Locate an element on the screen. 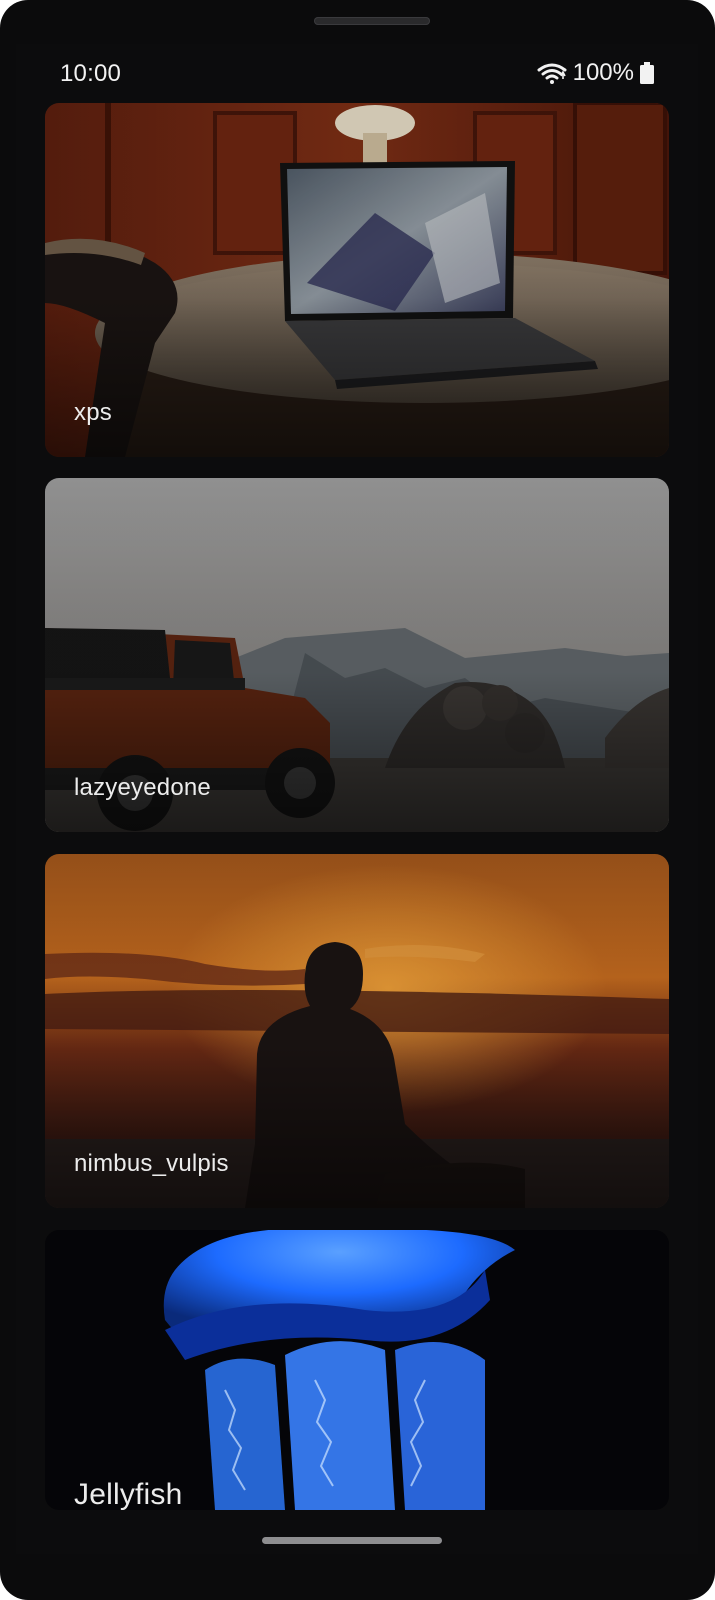 This screenshot has width=715, height=1600. wallpaper-name: nimbus_vulpis is located at coordinates (151, 1163).